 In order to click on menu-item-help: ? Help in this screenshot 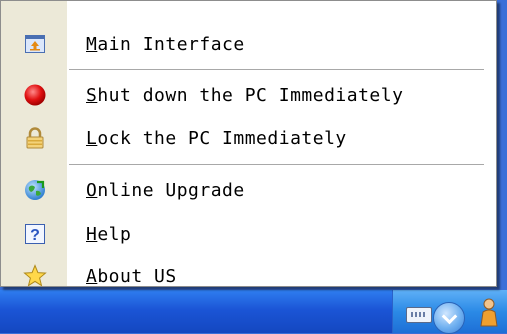, I will do `click(248, 234)`.